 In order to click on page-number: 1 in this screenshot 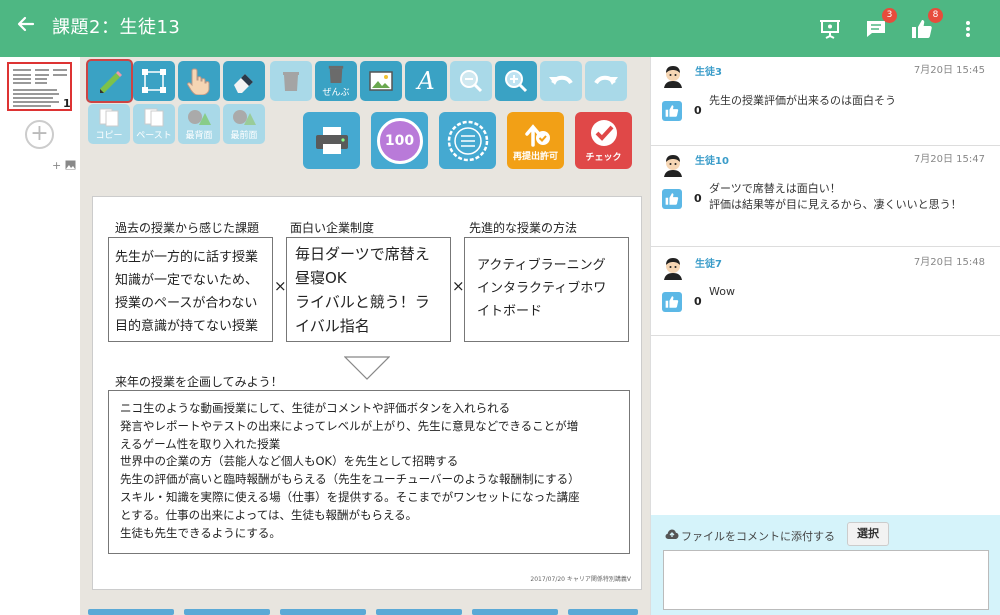, I will do `click(67, 103)`.